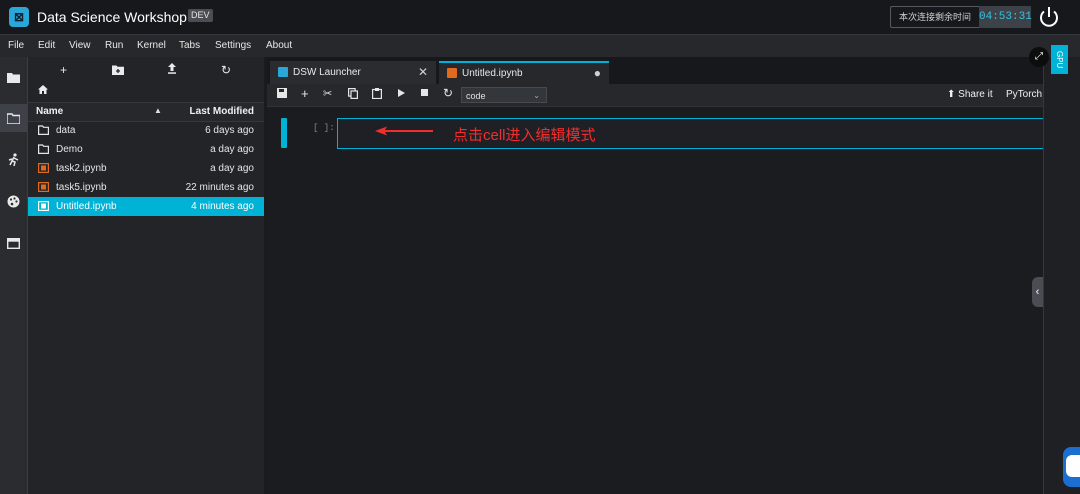 This screenshot has width=1080, height=494. I want to click on menu-settings: Settings, so click(233, 45).